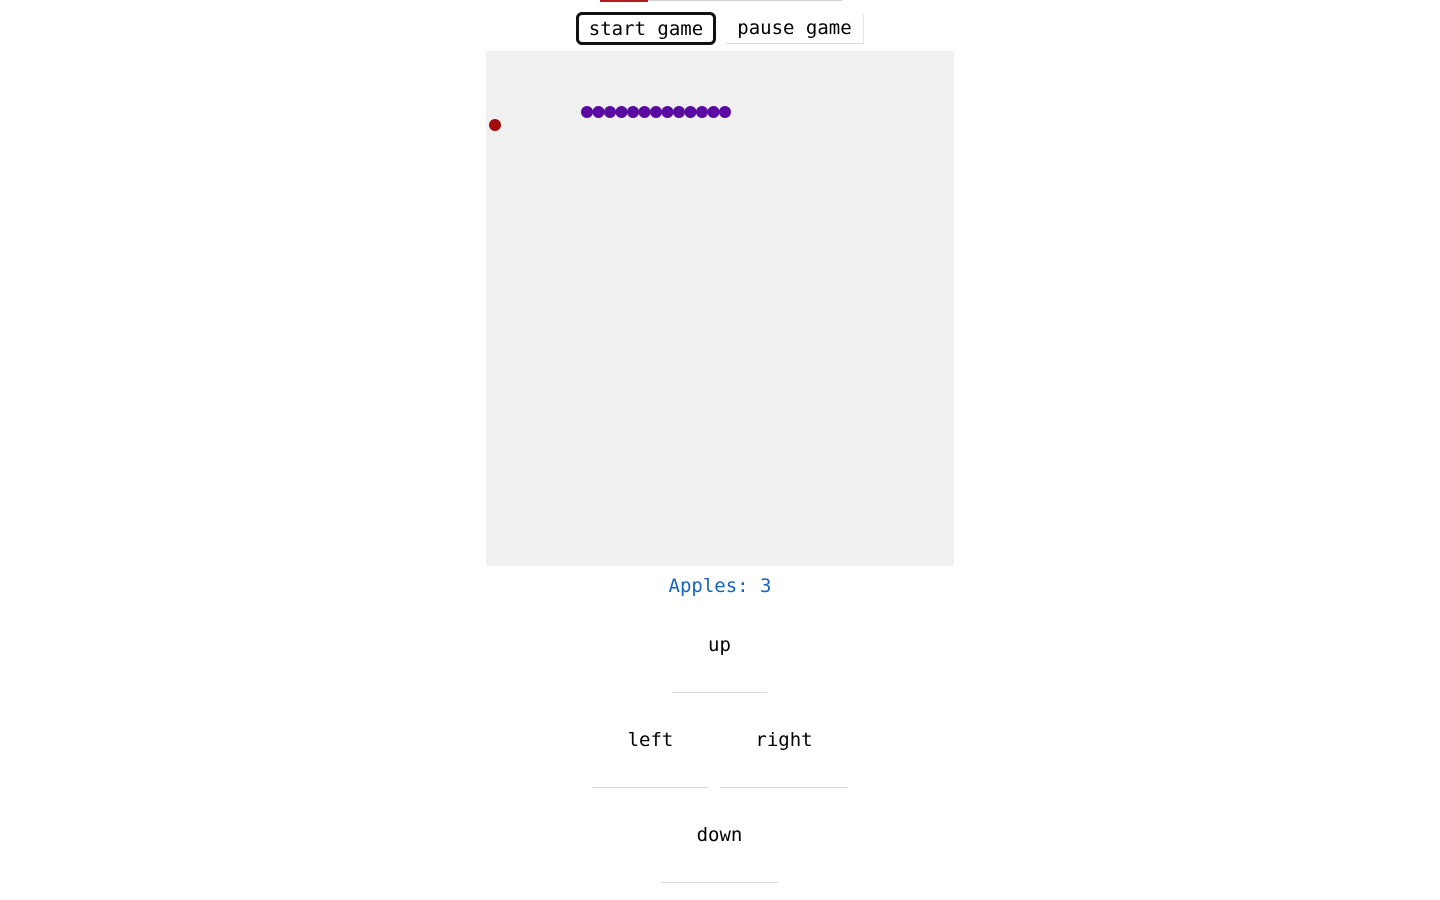 The image size is (1440, 900). What do you see at coordinates (795, 29) in the screenshot?
I see `pause-game-button: pause game` at bounding box center [795, 29].